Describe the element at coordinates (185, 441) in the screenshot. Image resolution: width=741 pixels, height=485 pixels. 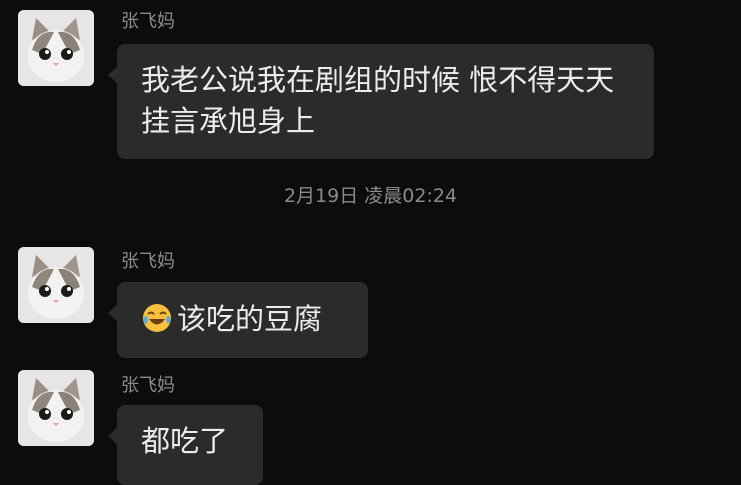
I see `message-text: 都吃了` at that location.